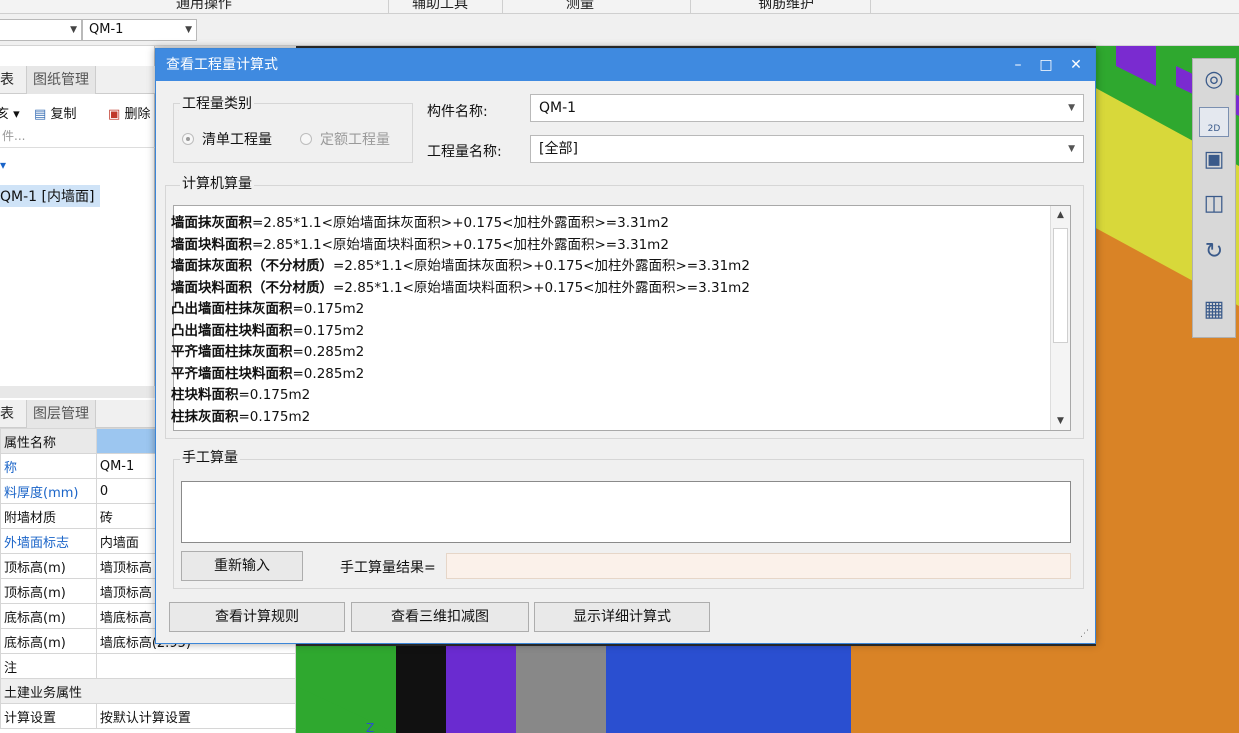 This screenshot has height=733, width=1239. Describe the element at coordinates (50, 196) in the screenshot. I see `tree-item-qm1: QM-1 [内墙面]` at that location.